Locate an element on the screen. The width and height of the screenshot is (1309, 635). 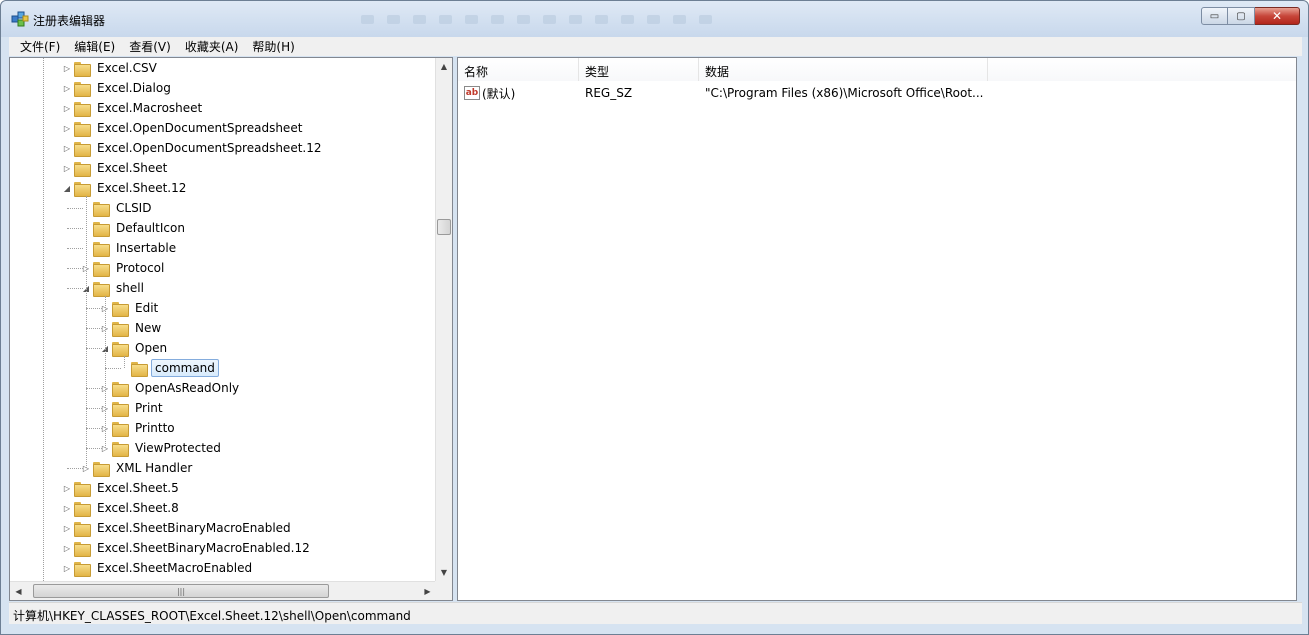
tree-guide-line is located at coordinates (86, 332).